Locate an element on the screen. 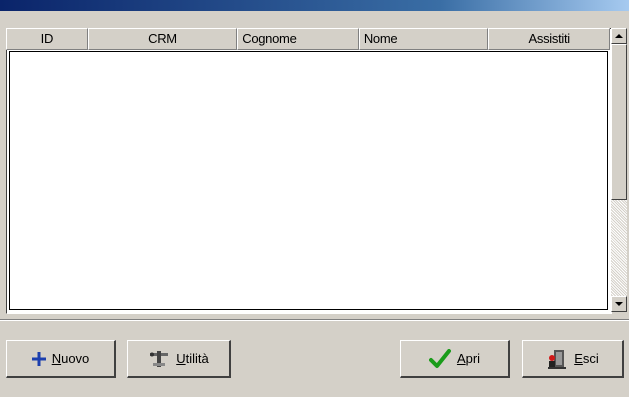  checkmark-icon is located at coordinates (439, 358).